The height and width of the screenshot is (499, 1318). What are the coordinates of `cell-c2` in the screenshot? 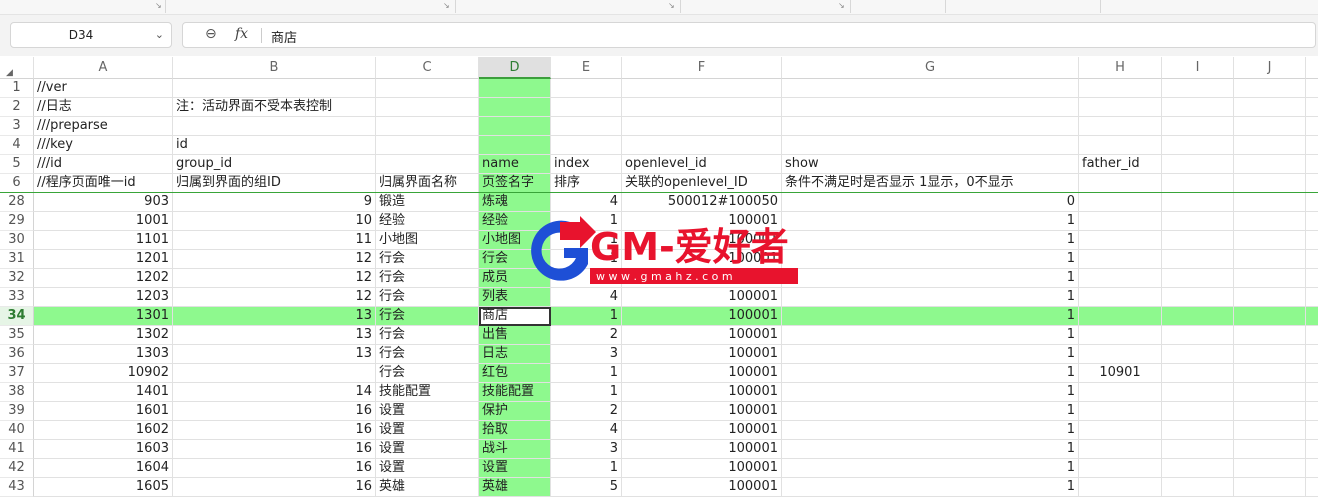 It's located at (427, 107).